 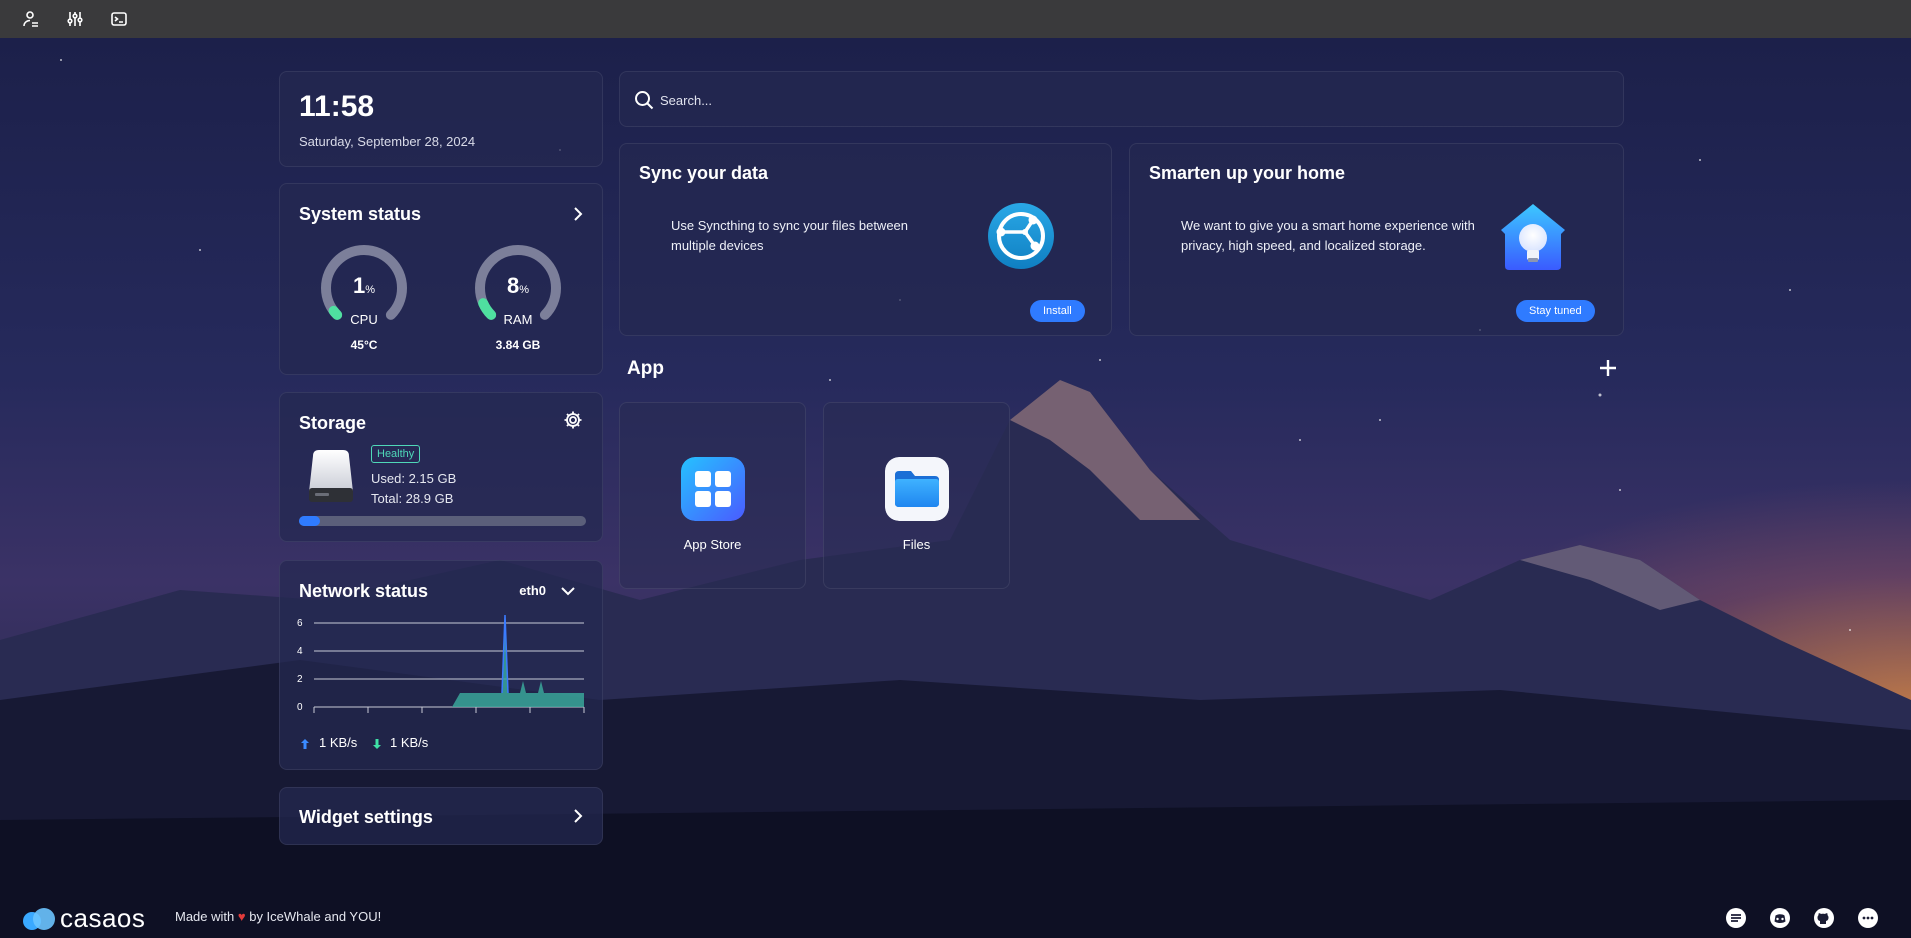 I want to click on interface-selector: eth0, so click(x=532, y=590).